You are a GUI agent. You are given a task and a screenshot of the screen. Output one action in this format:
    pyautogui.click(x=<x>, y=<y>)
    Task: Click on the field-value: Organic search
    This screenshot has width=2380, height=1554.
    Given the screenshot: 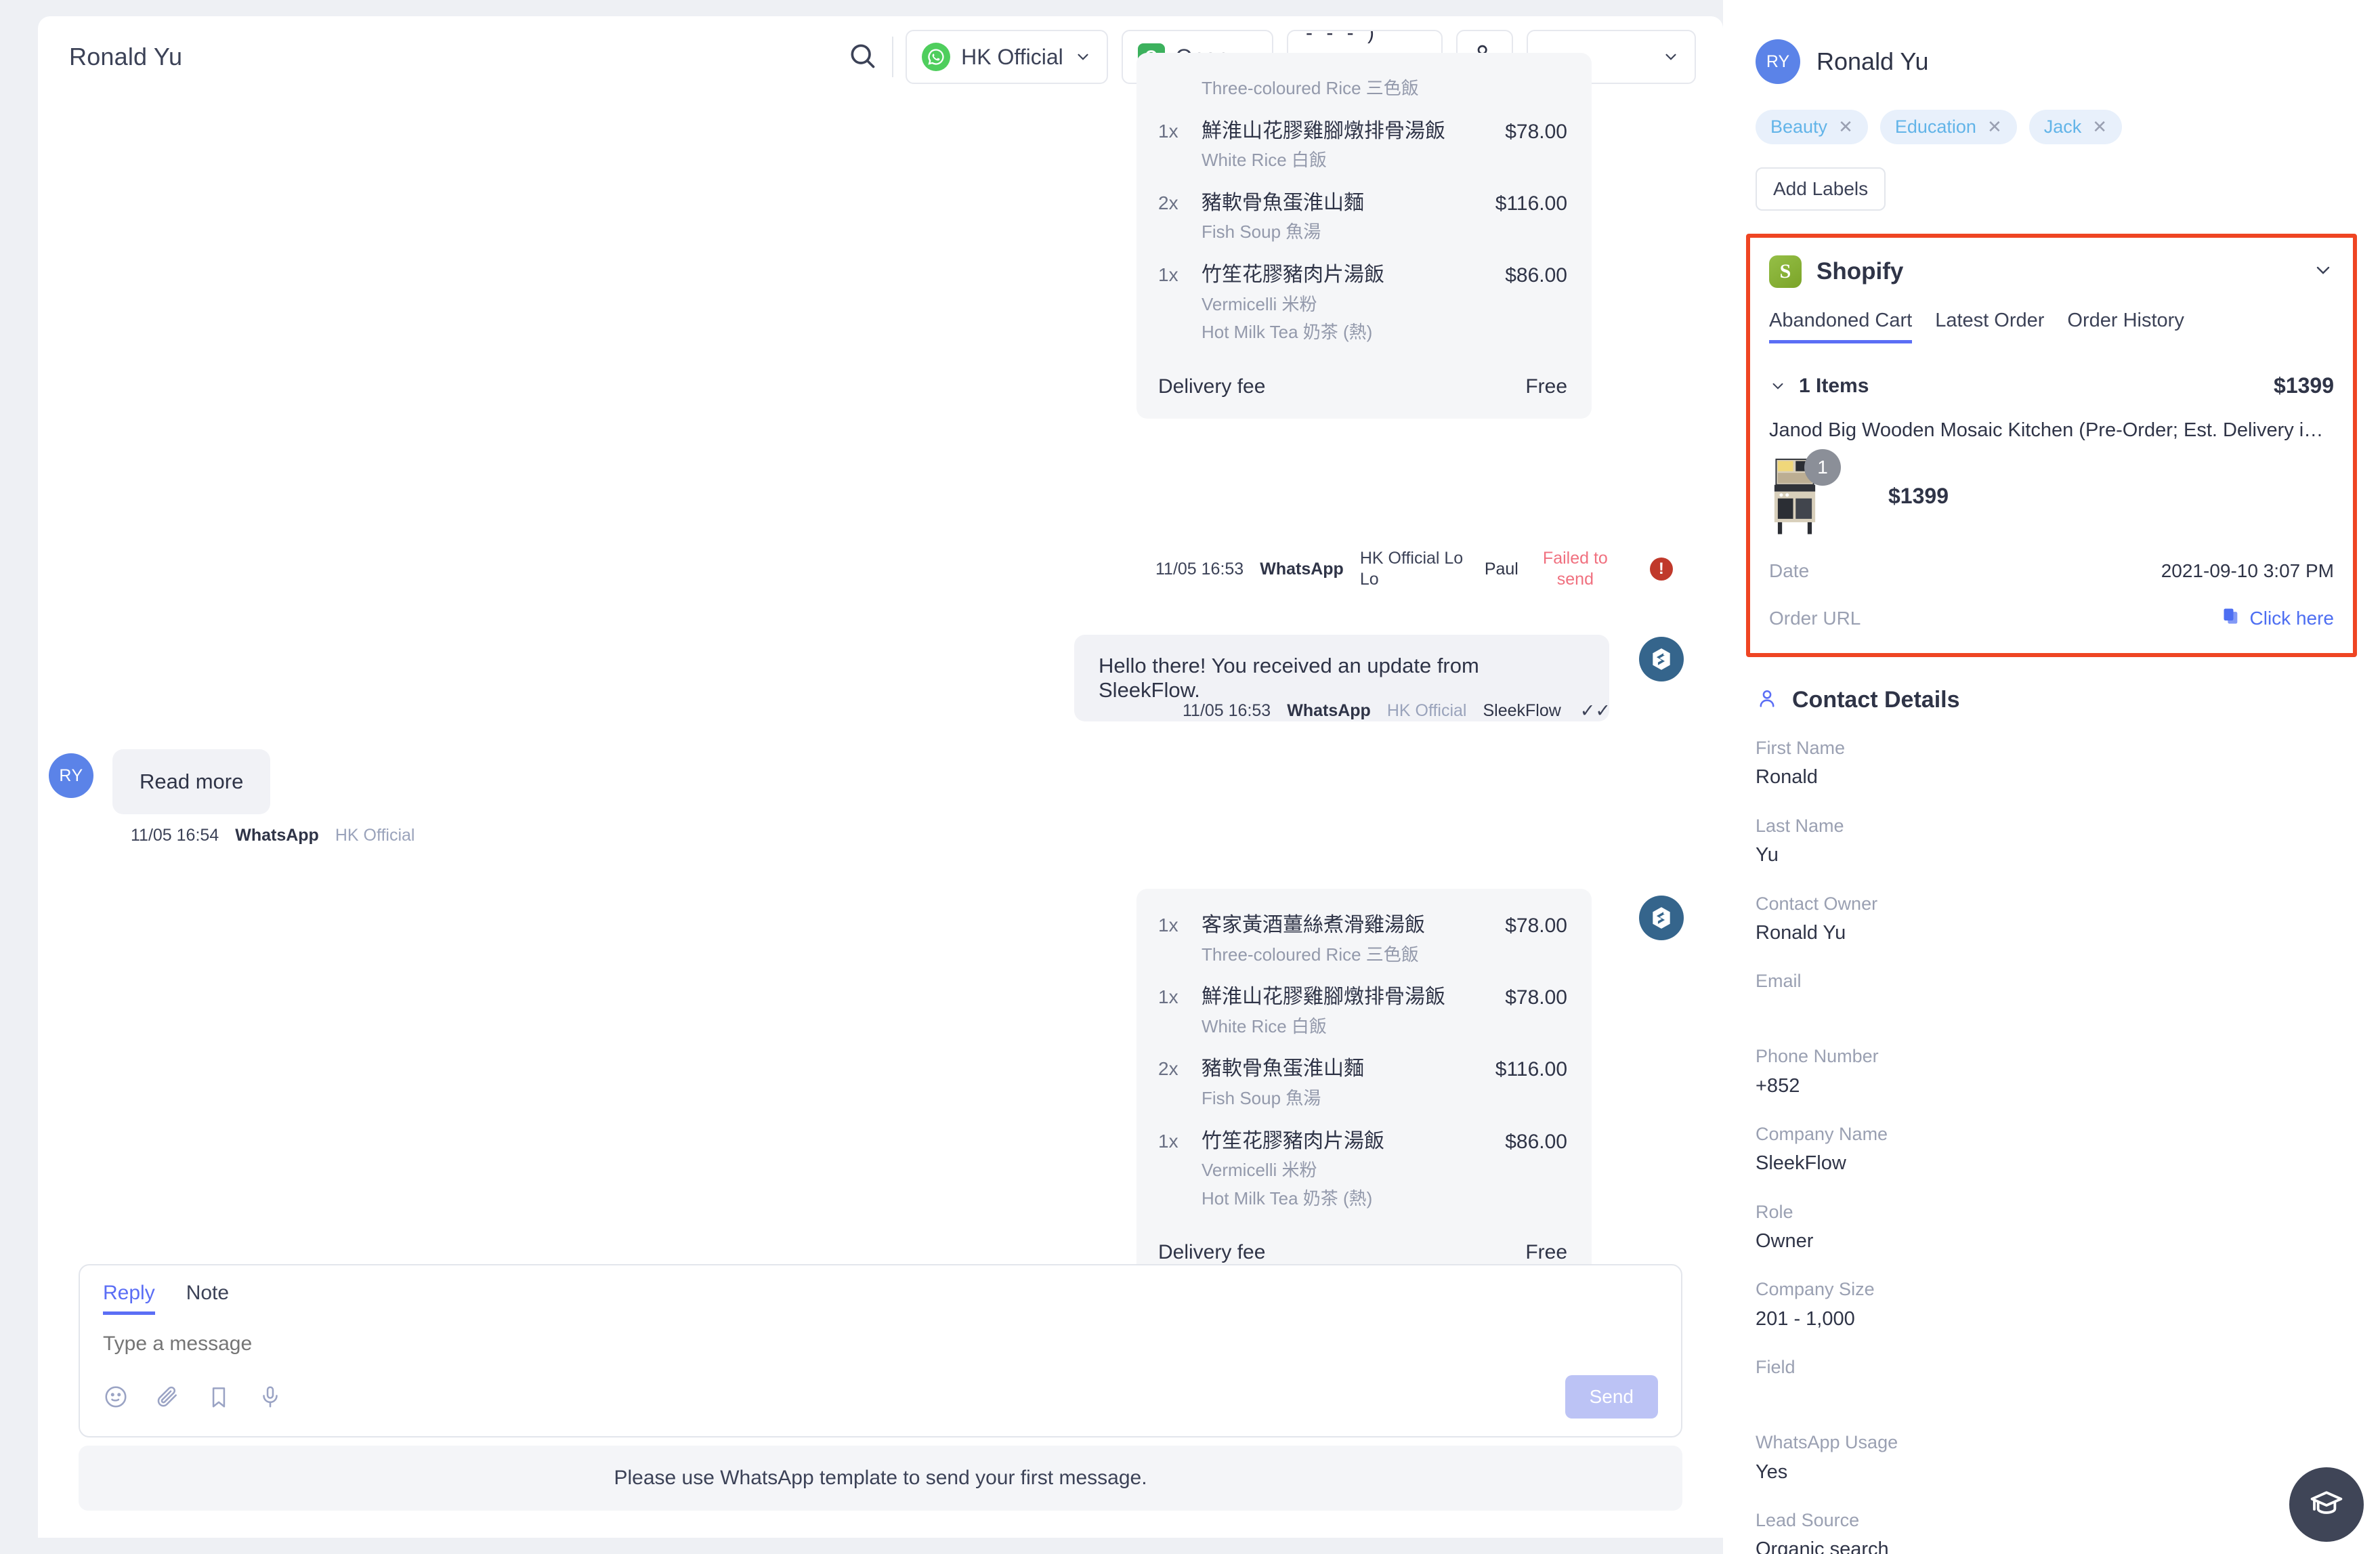 What is the action you would take?
    pyautogui.click(x=2051, y=1545)
    